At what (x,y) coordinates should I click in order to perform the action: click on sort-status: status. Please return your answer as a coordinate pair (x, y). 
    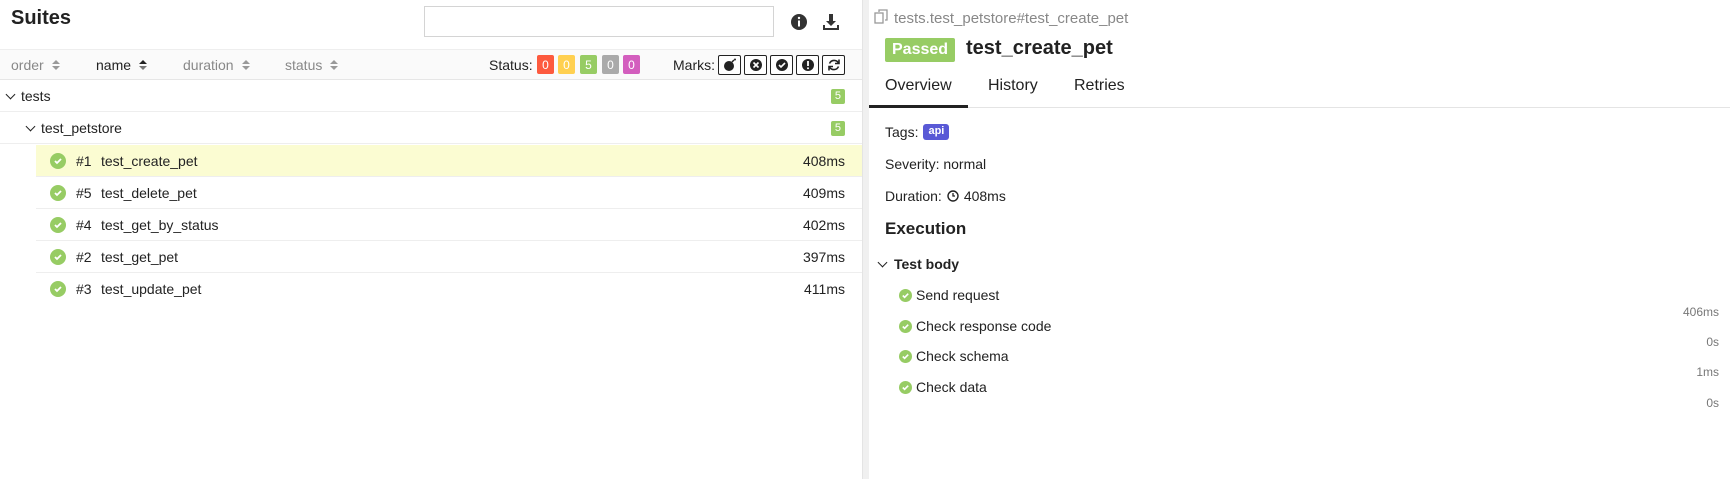
    Looking at the image, I should click on (312, 65).